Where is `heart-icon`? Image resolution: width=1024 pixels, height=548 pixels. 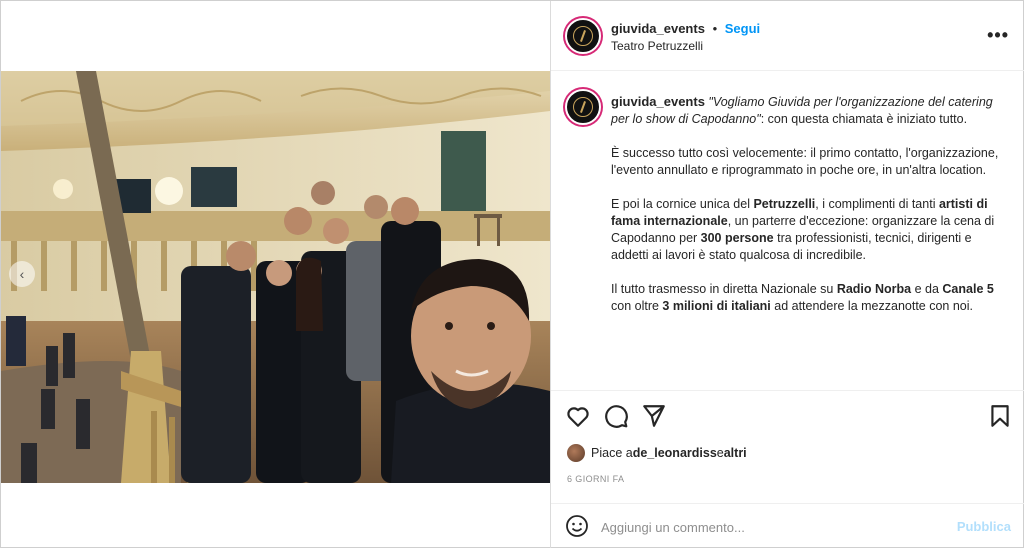
heart-icon is located at coordinates (578, 416).